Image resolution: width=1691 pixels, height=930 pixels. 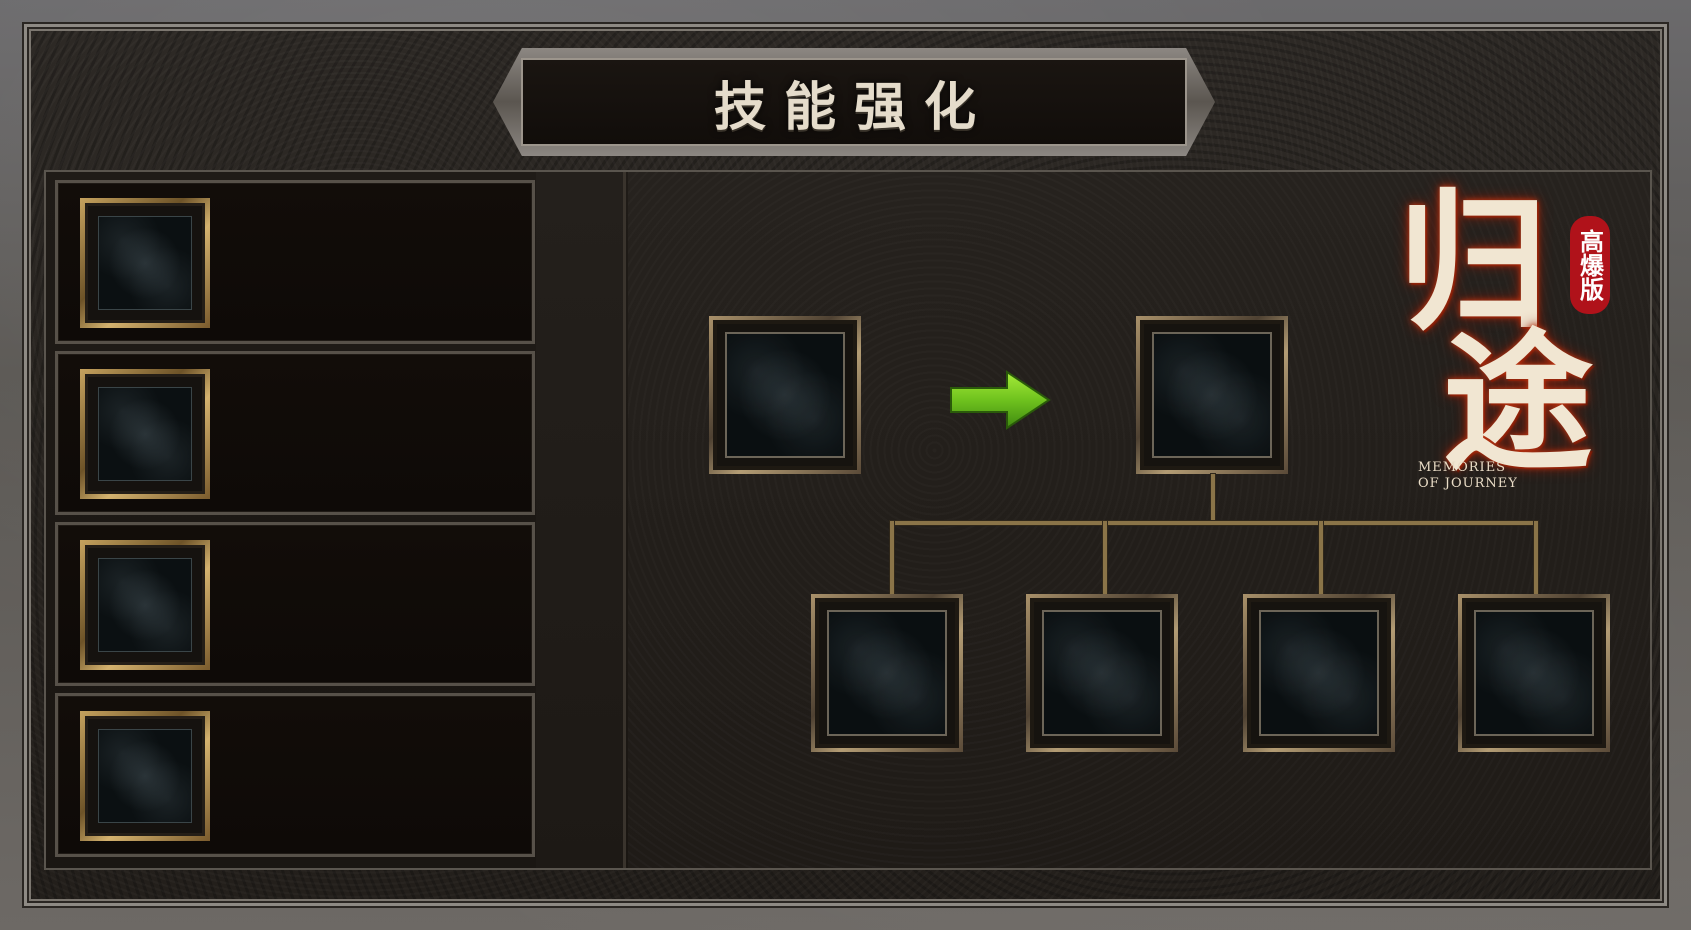 I want to click on logo-char: 途, so click(x=1518, y=403).